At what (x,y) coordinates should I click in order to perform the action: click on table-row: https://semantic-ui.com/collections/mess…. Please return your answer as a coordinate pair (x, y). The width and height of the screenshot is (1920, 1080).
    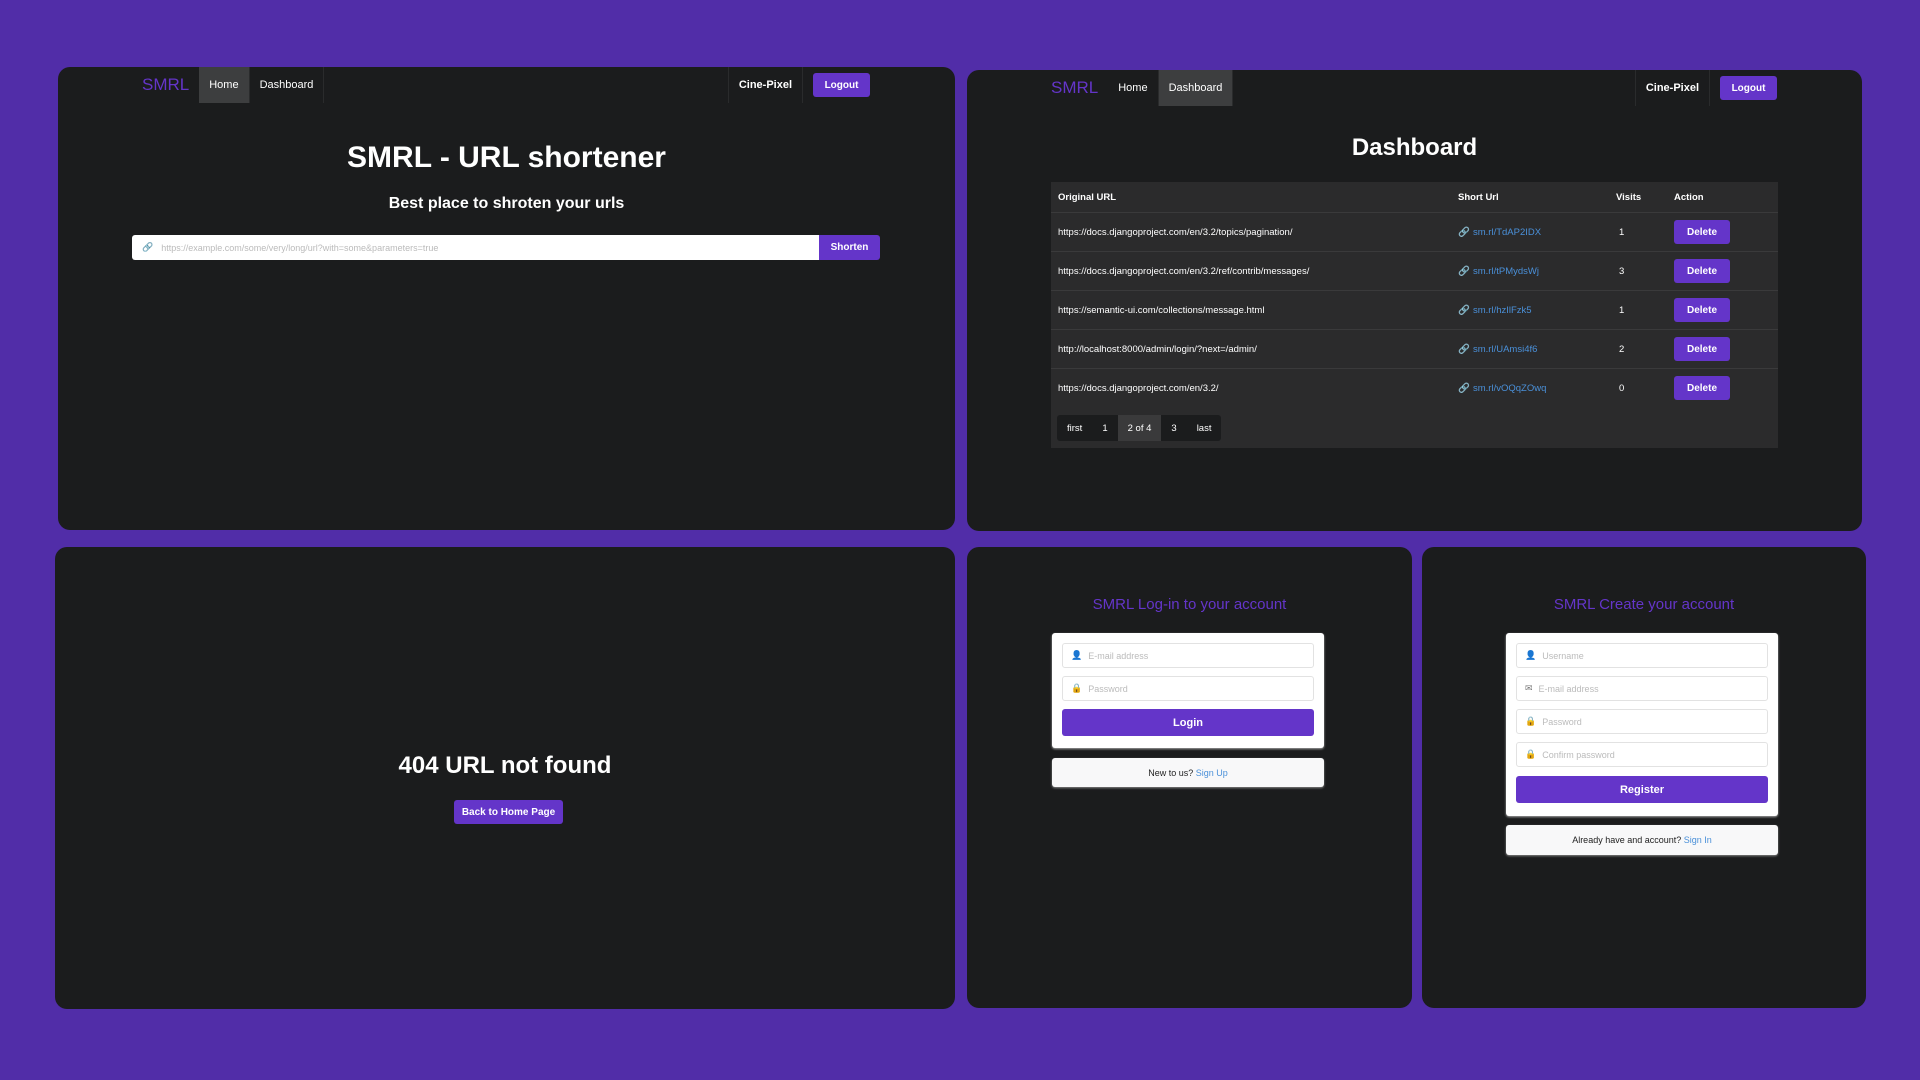
    Looking at the image, I should click on (1414, 309).